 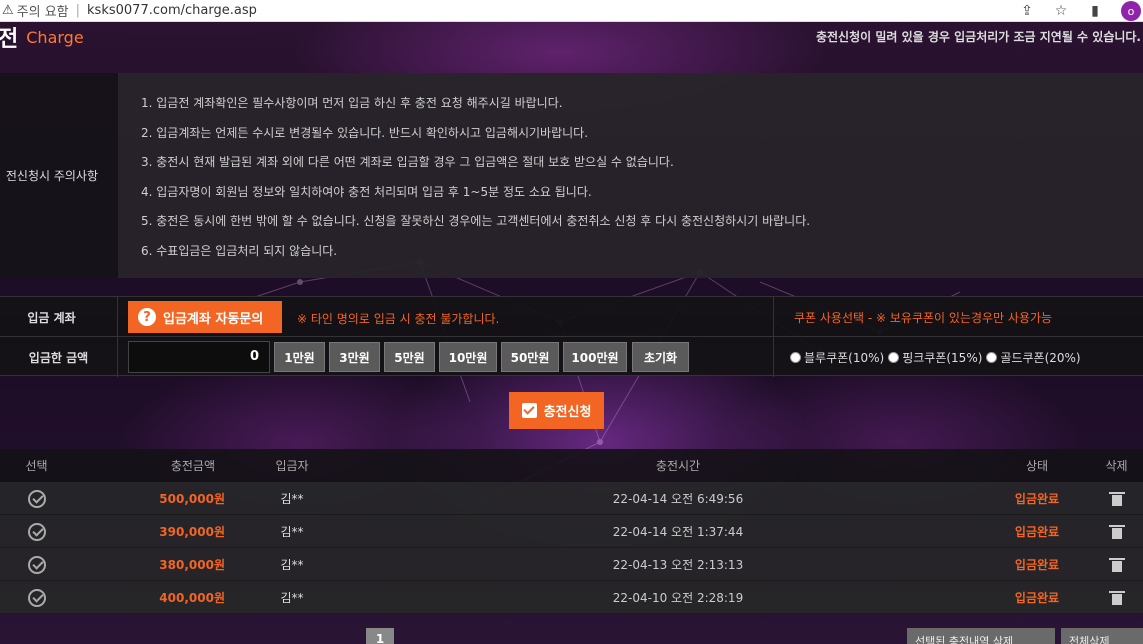 I want to click on coupon-gold-radio, so click(x=992, y=357).